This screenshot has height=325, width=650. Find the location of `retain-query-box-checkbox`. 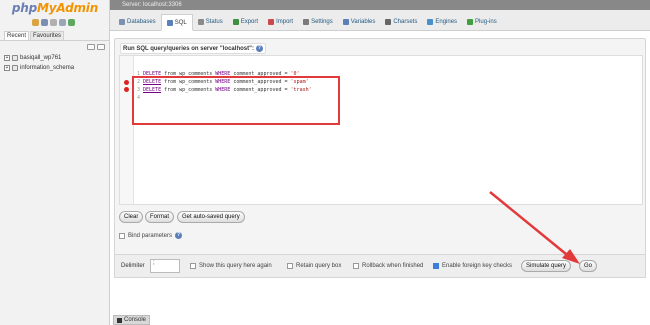

retain-query-box-checkbox is located at coordinates (290, 266).